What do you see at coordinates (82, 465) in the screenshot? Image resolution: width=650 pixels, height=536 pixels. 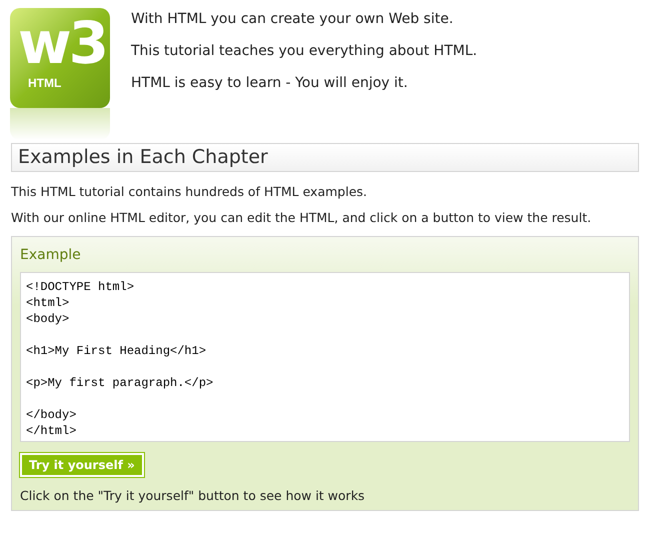 I see `try-it-button: Try it yourself »` at bounding box center [82, 465].